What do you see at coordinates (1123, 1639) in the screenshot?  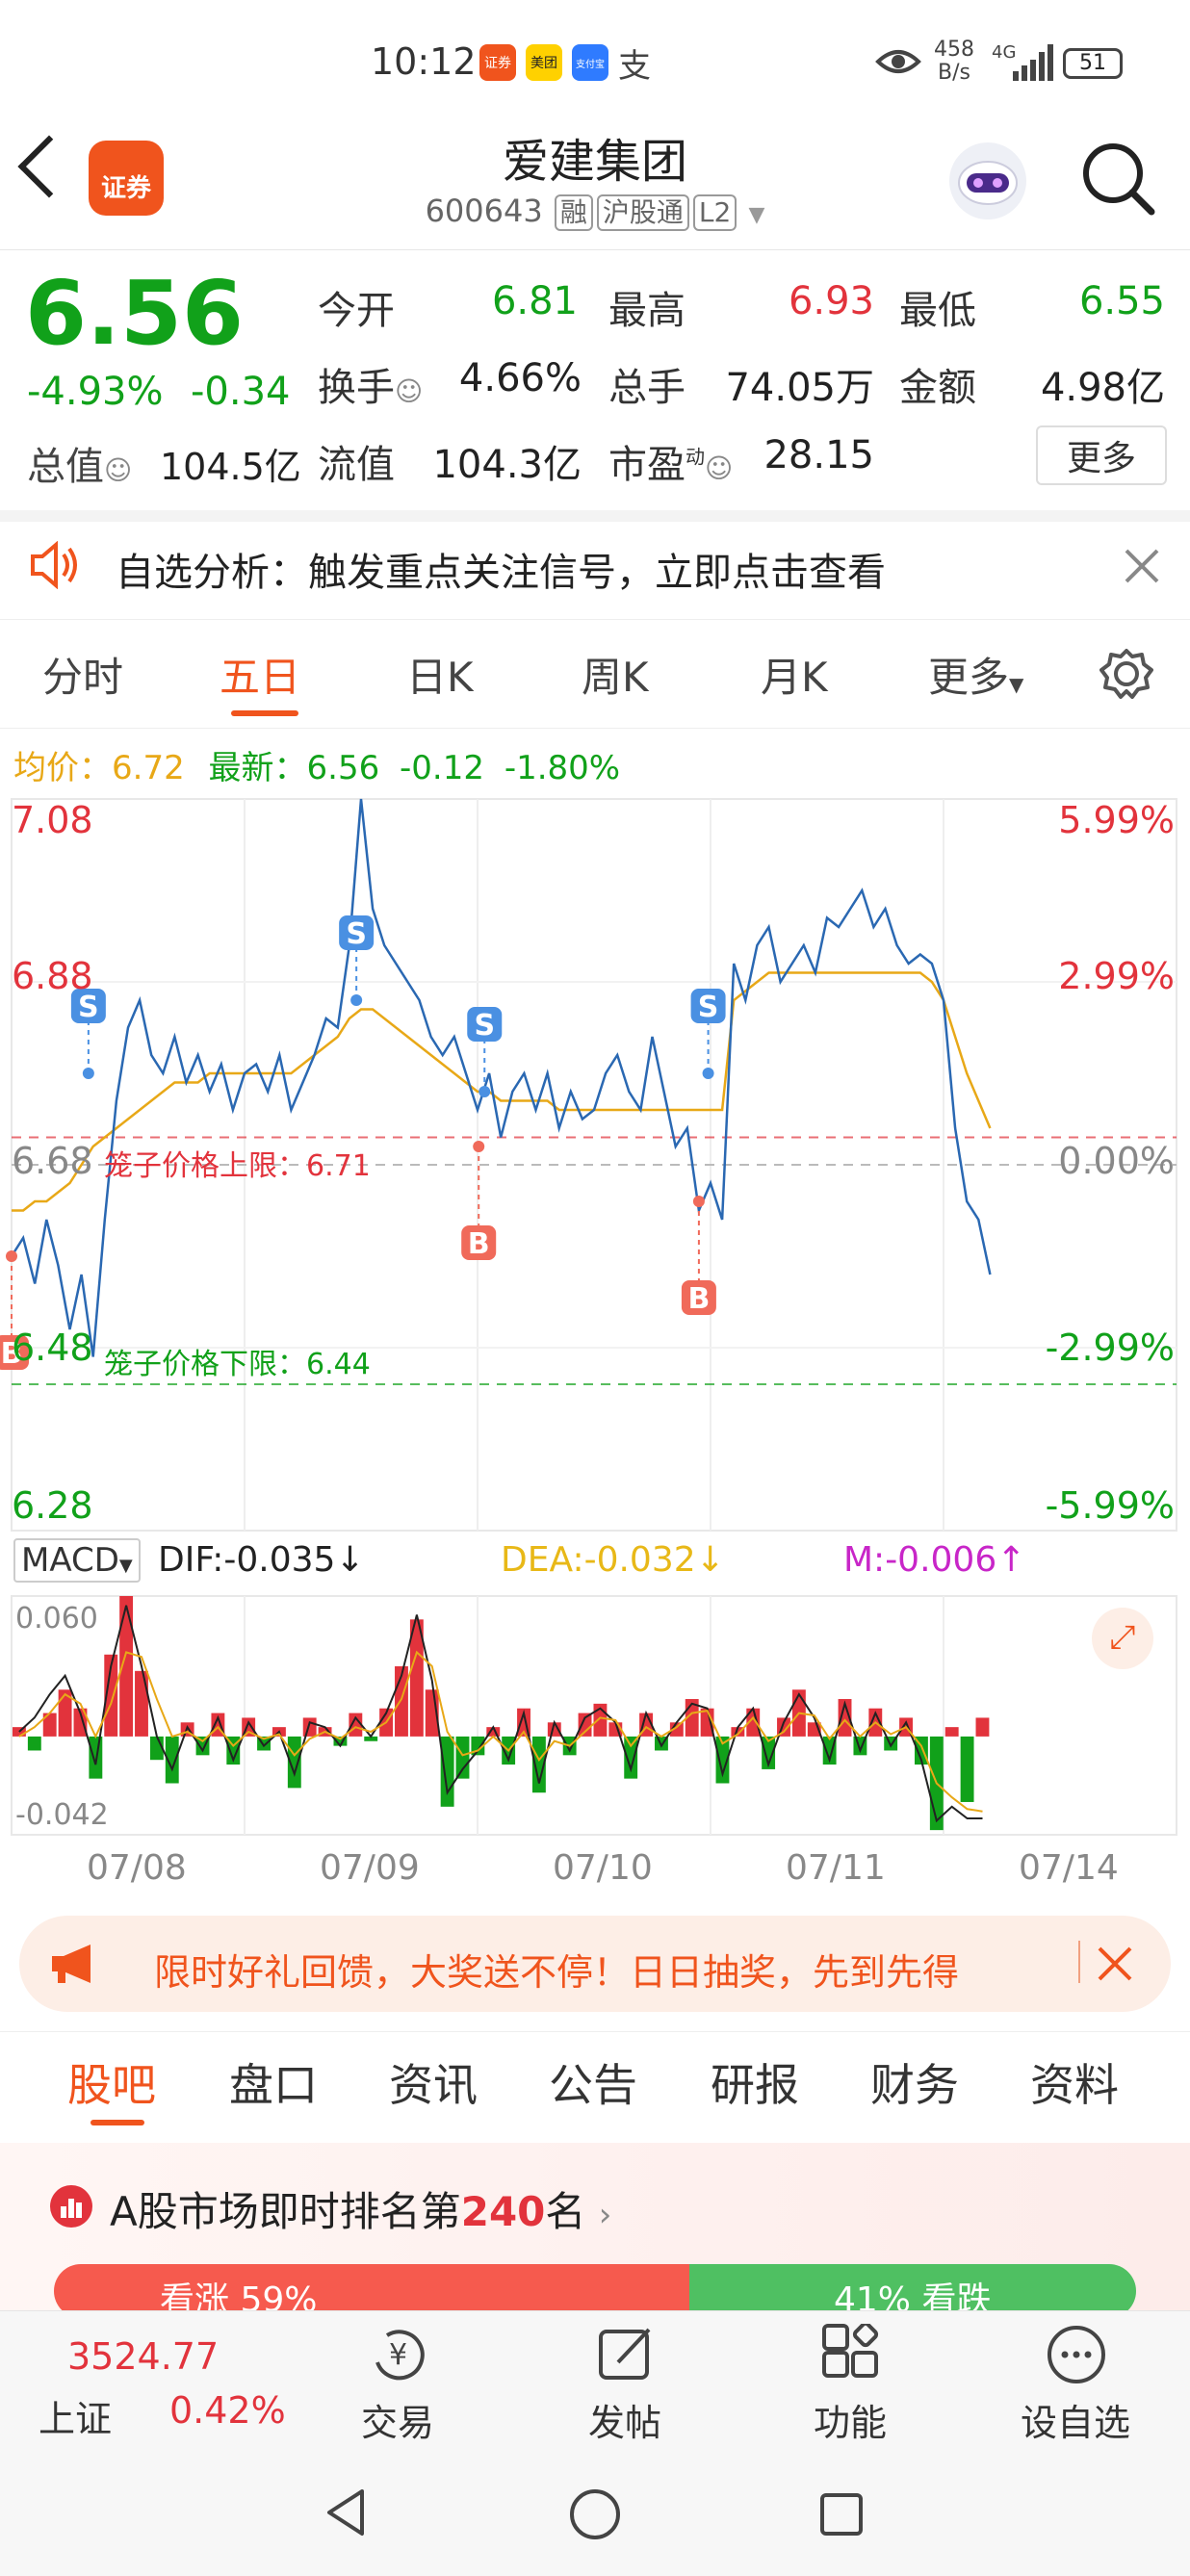 I see `expand-icon: ⤢` at bounding box center [1123, 1639].